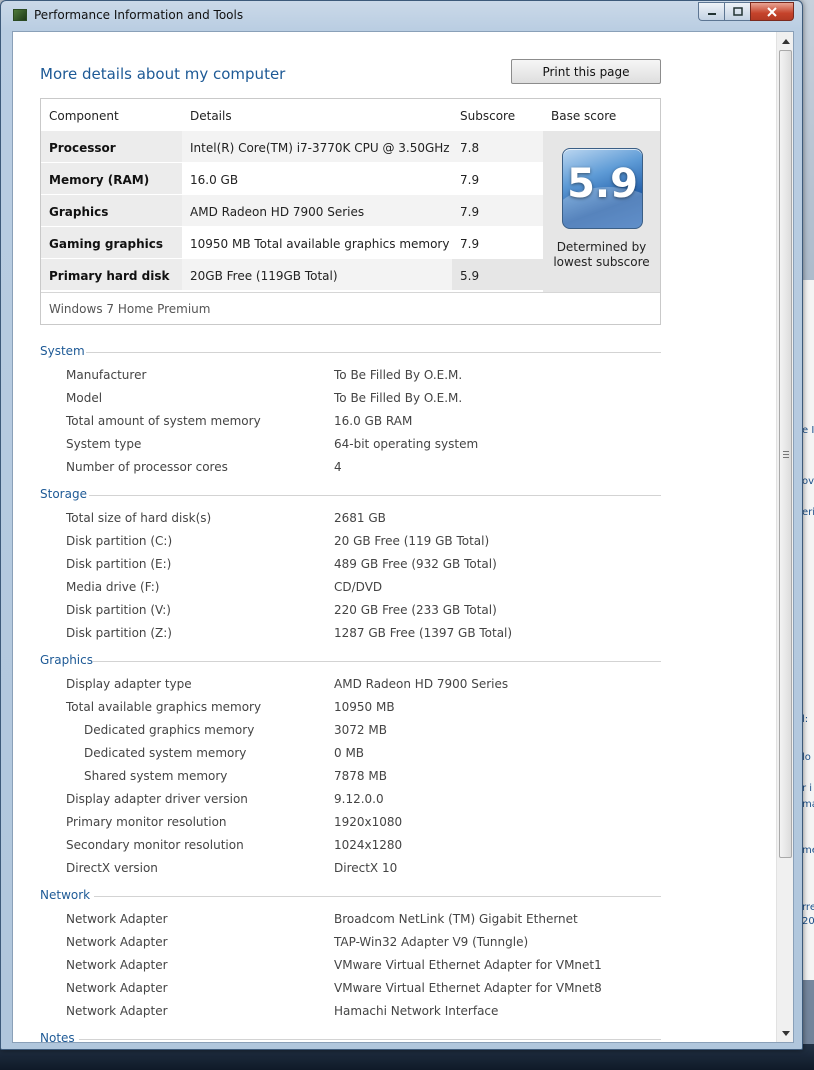  I want to click on background-text: 20, so click(808, 921).